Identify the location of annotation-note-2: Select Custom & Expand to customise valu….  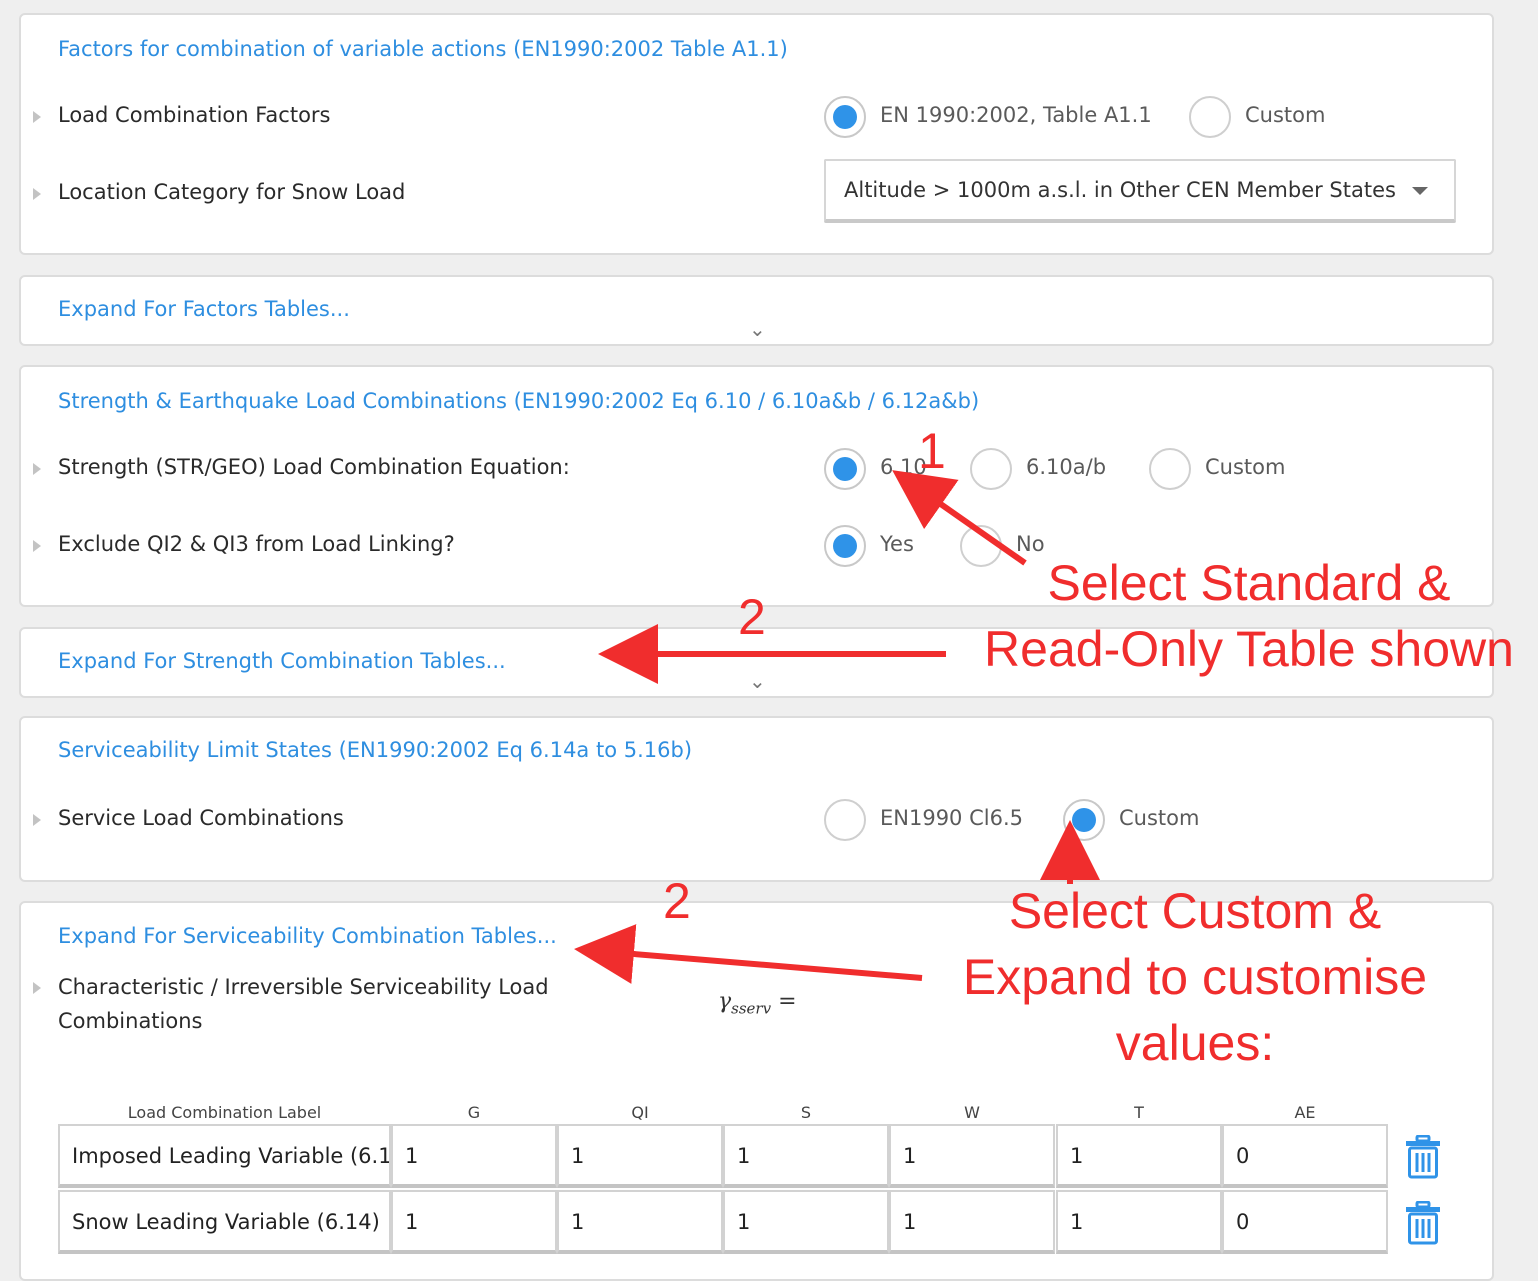
(1195, 977).